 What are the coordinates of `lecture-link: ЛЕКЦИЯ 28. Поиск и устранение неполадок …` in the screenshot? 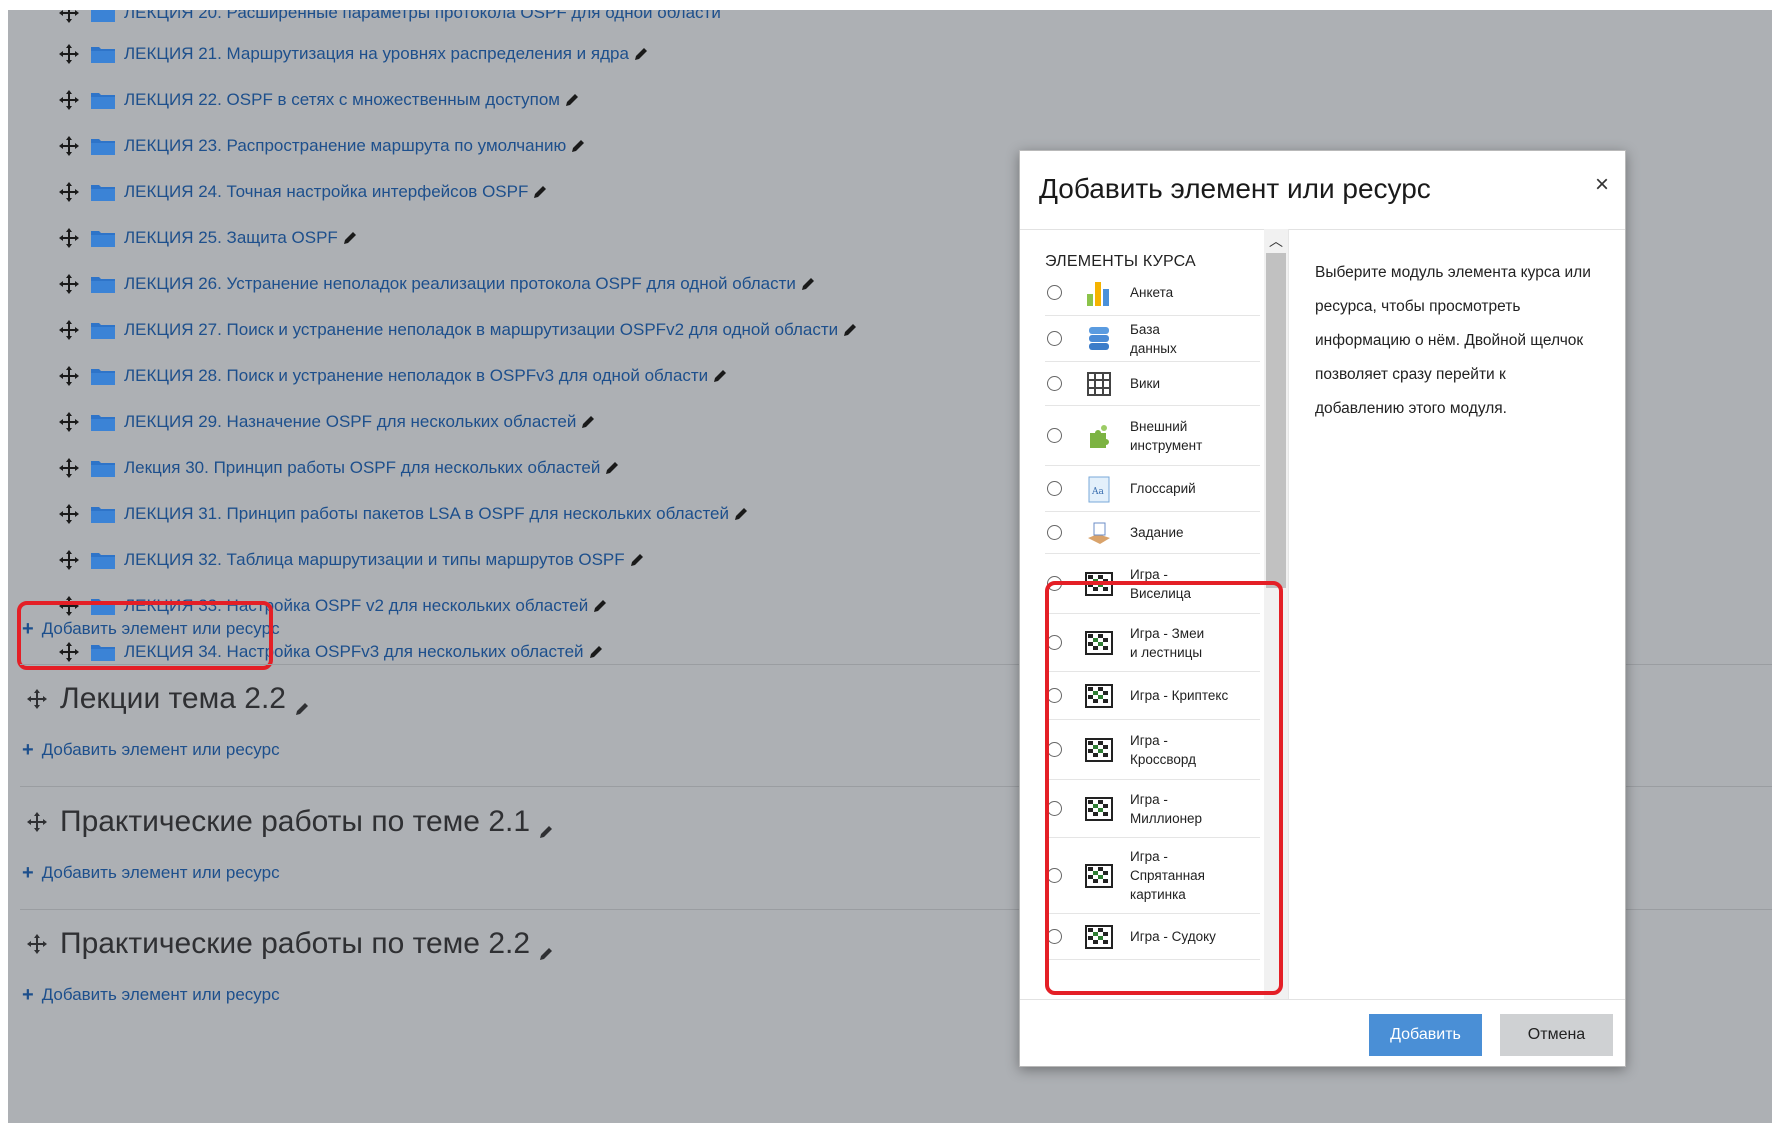 It's located at (416, 376).